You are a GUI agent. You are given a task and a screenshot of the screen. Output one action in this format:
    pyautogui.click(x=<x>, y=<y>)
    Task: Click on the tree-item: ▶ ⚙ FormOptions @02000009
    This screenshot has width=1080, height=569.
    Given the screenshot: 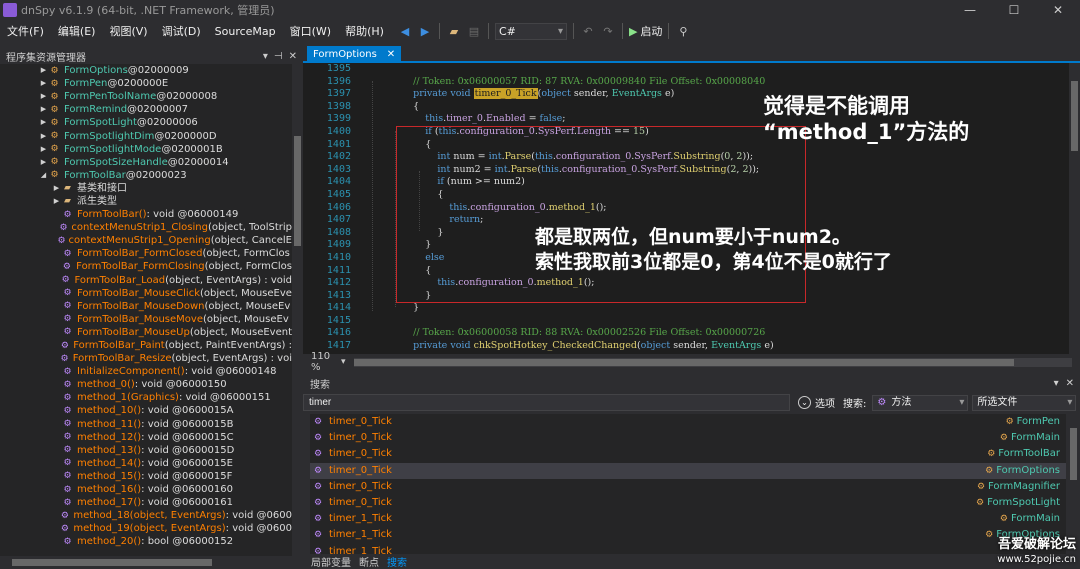 What is the action you would take?
    pyautogui.click(x=146, y=70)
    